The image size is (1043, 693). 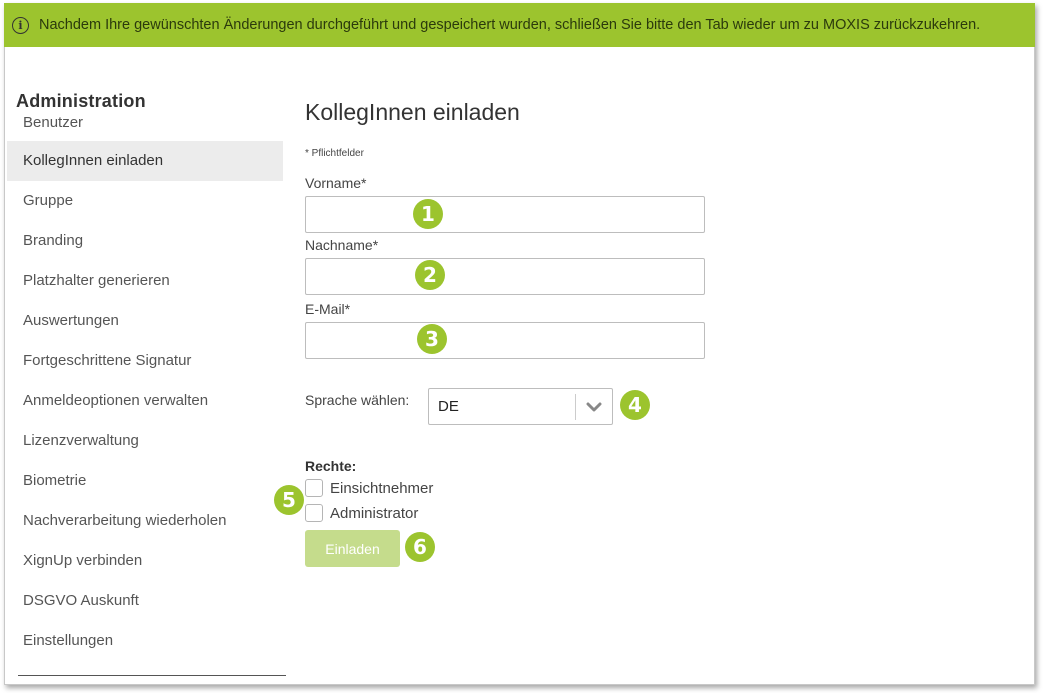 What do you see at coordinates (145, 601) in the screenshot?
I see `sidebar-item-dsgvo-auskunft: DSGVO Auskunft` at bounding box center [145, 601].